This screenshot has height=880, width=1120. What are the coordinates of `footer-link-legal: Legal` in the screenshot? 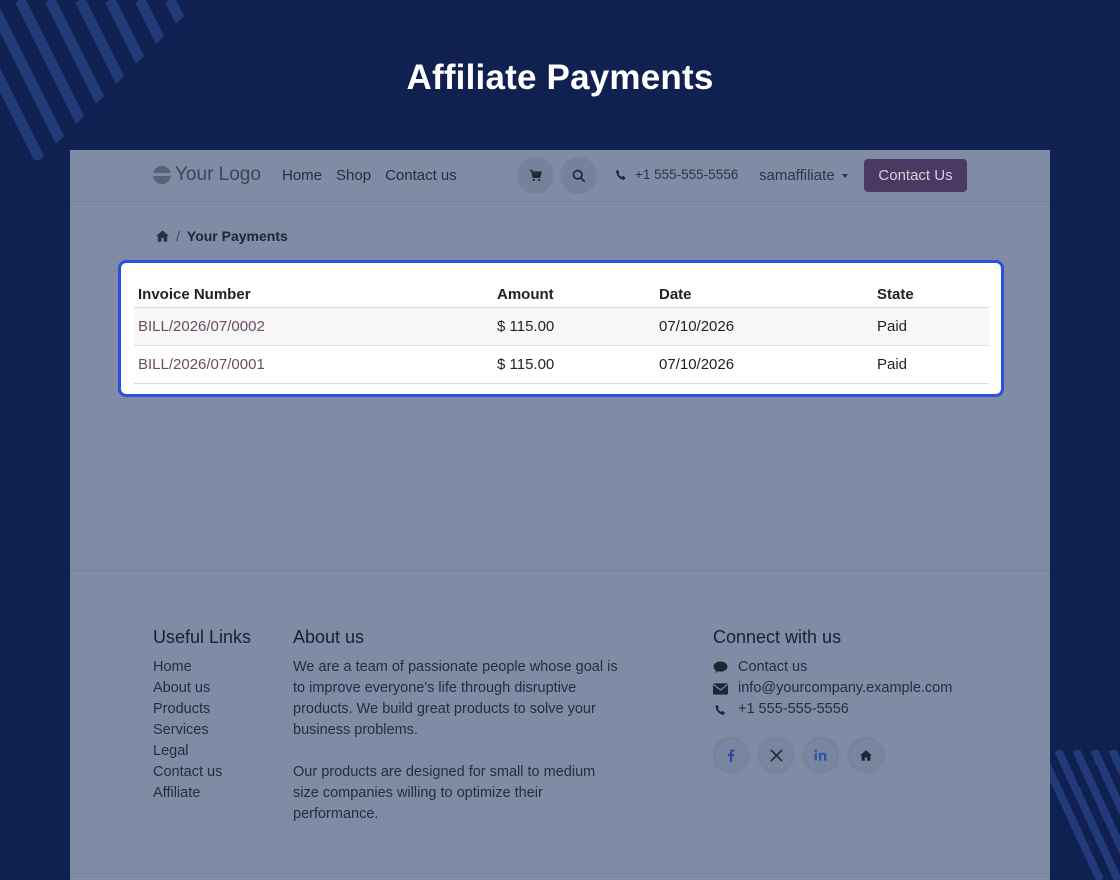 It's located at (202, 751).